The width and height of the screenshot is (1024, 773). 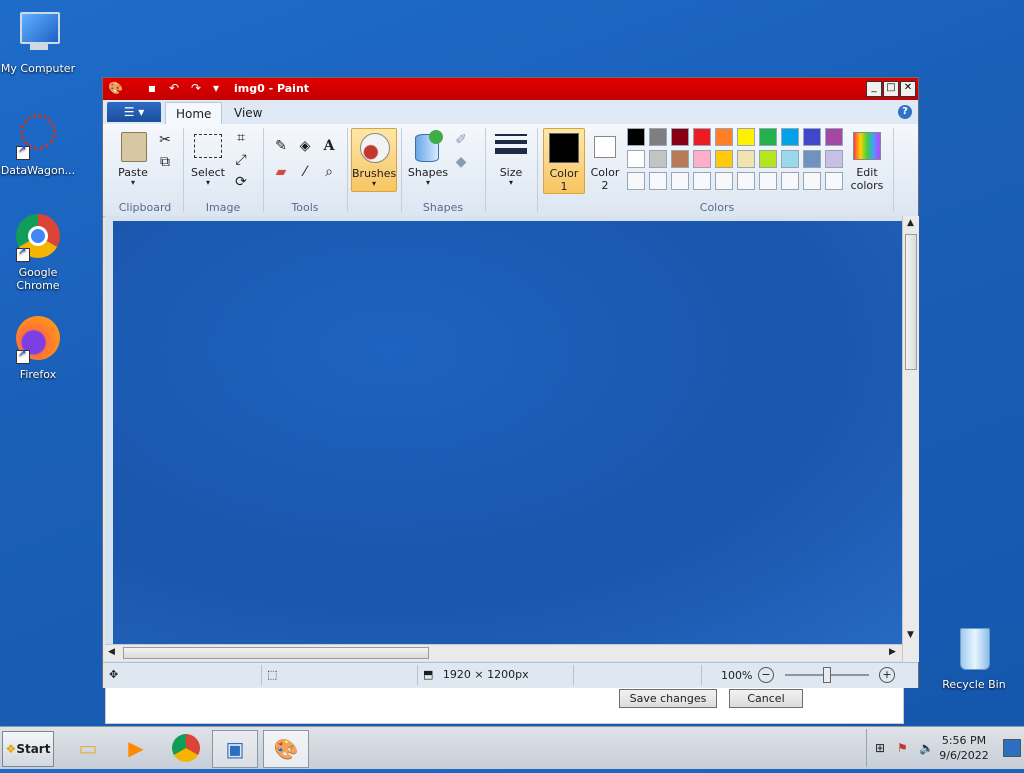 I want to click on paint-menu-button: ☰ ▾, so click(x=134, y=112).